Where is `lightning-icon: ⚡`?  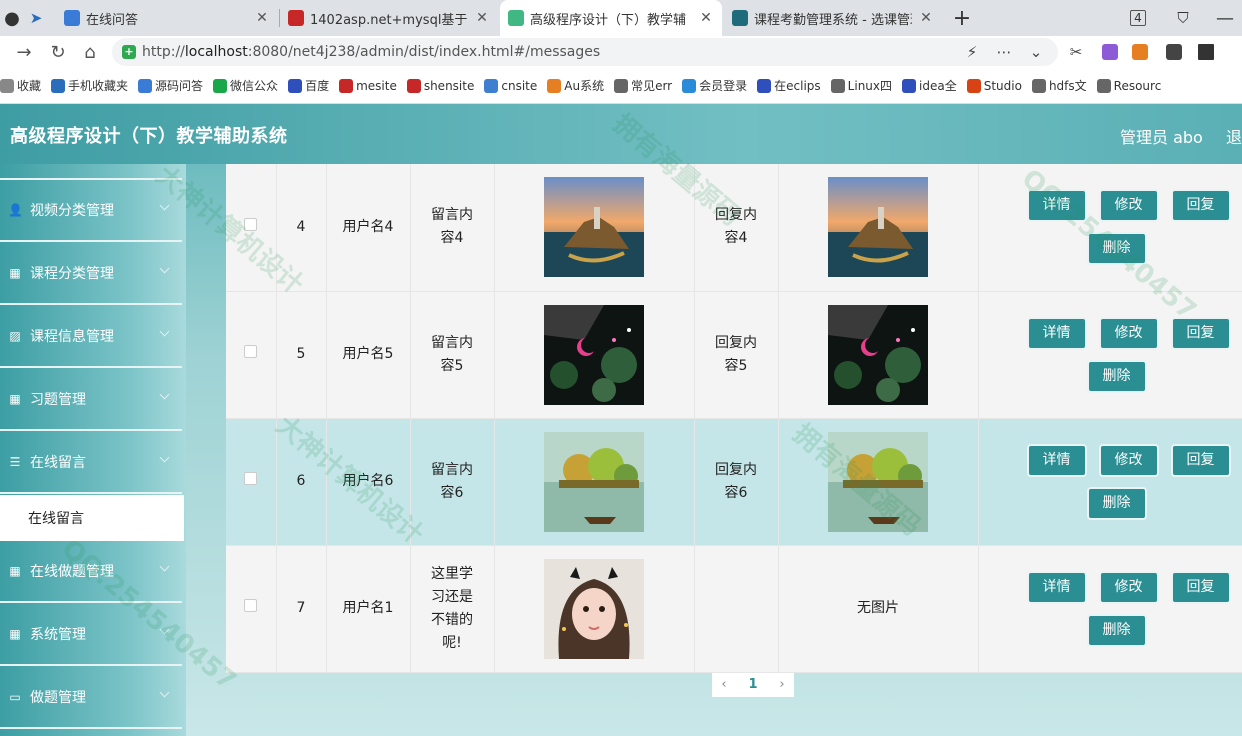
lightning-icon: ⚡ is located at coordinates (972, 52).